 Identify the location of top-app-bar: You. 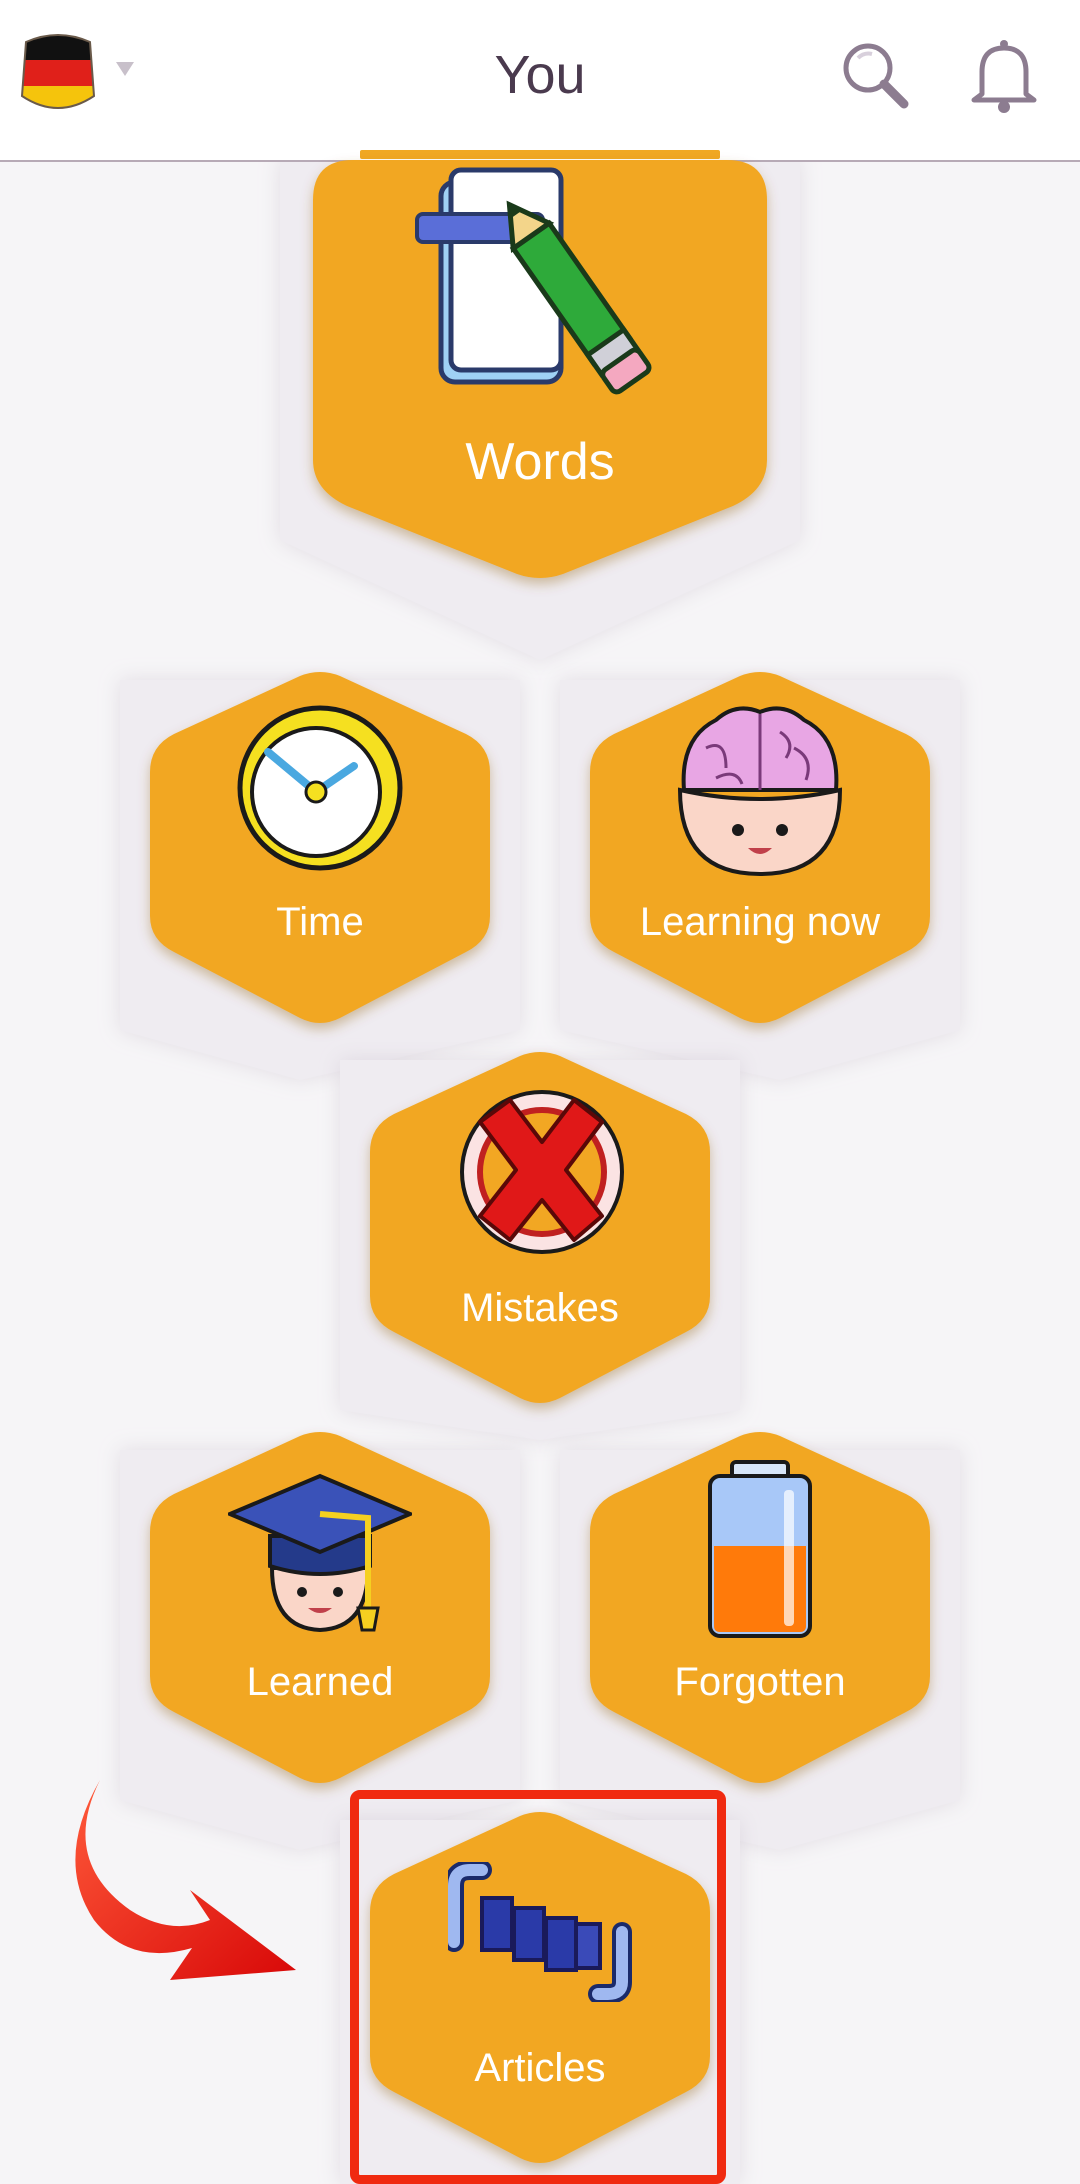
(540, 81).